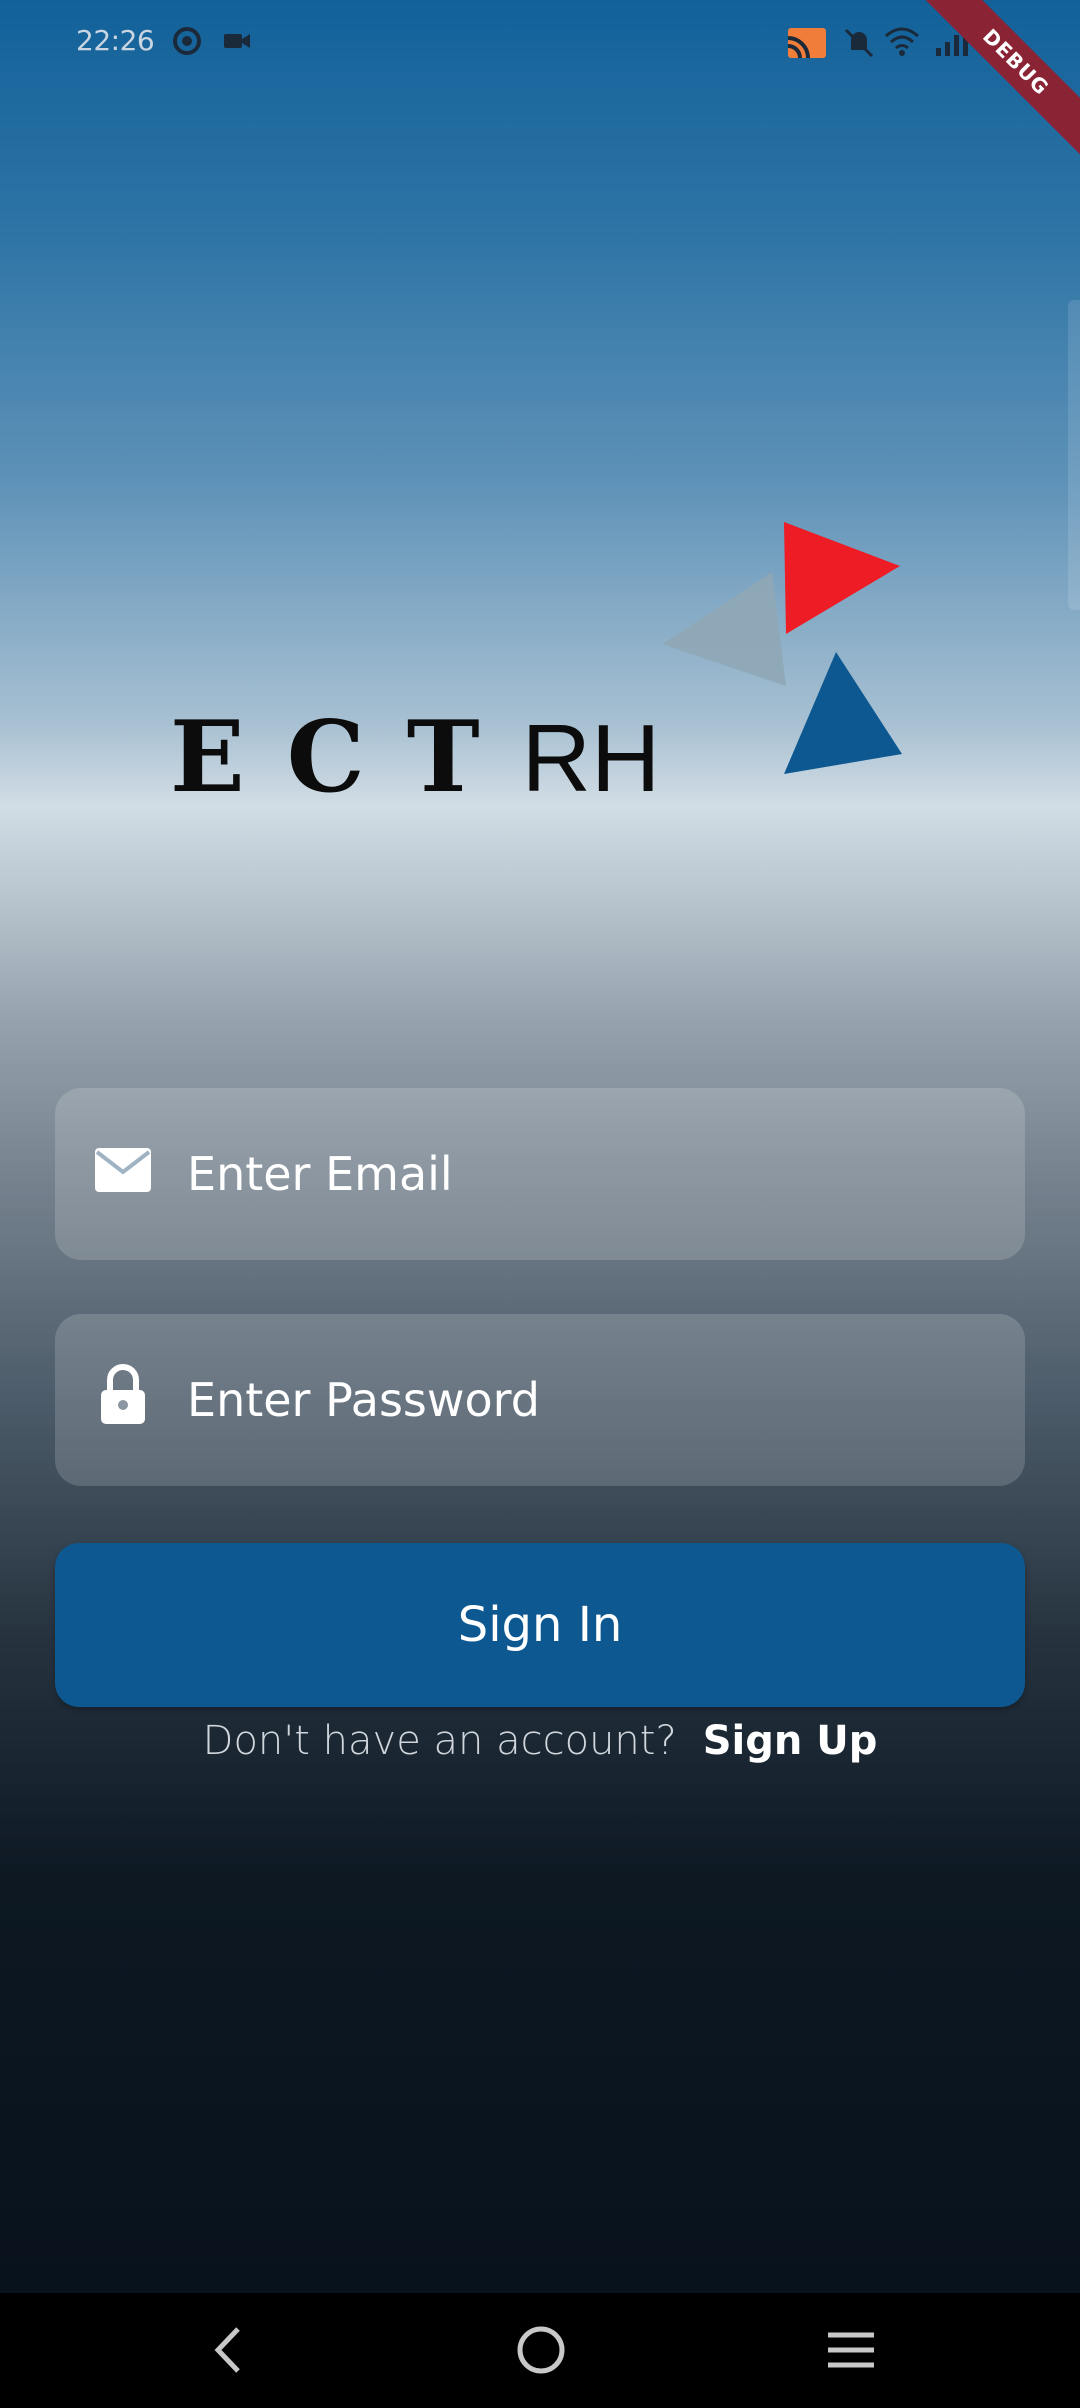 The image size is (1080, 2408). What do you see at coordinates (187, 43) in the screenshot?
I see `messenger-icon` at bounding box center [187, 43].